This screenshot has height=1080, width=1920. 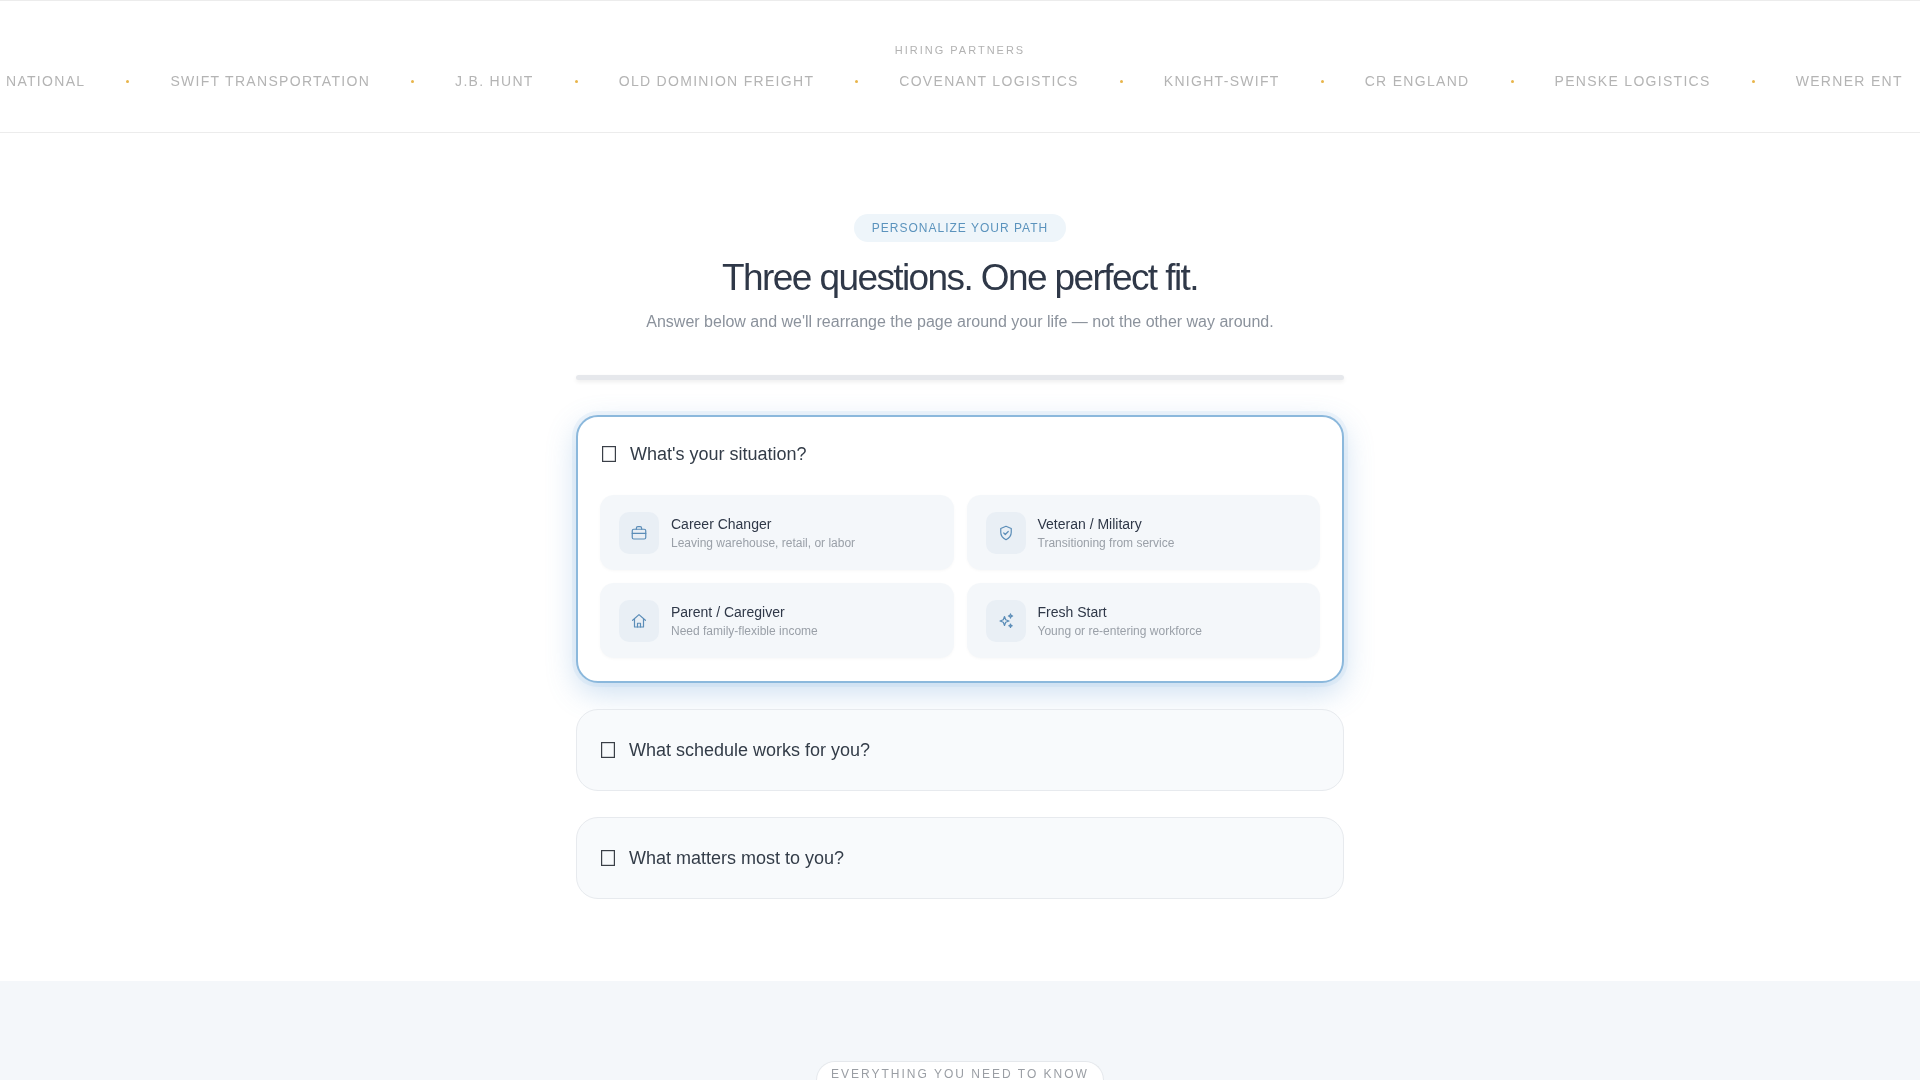 What do you see at coordinates (1143, 620) in the screenshot?
I see `answer-option: Fresh Start Young or re-entering workforce` at bounding box center [1143, 620].